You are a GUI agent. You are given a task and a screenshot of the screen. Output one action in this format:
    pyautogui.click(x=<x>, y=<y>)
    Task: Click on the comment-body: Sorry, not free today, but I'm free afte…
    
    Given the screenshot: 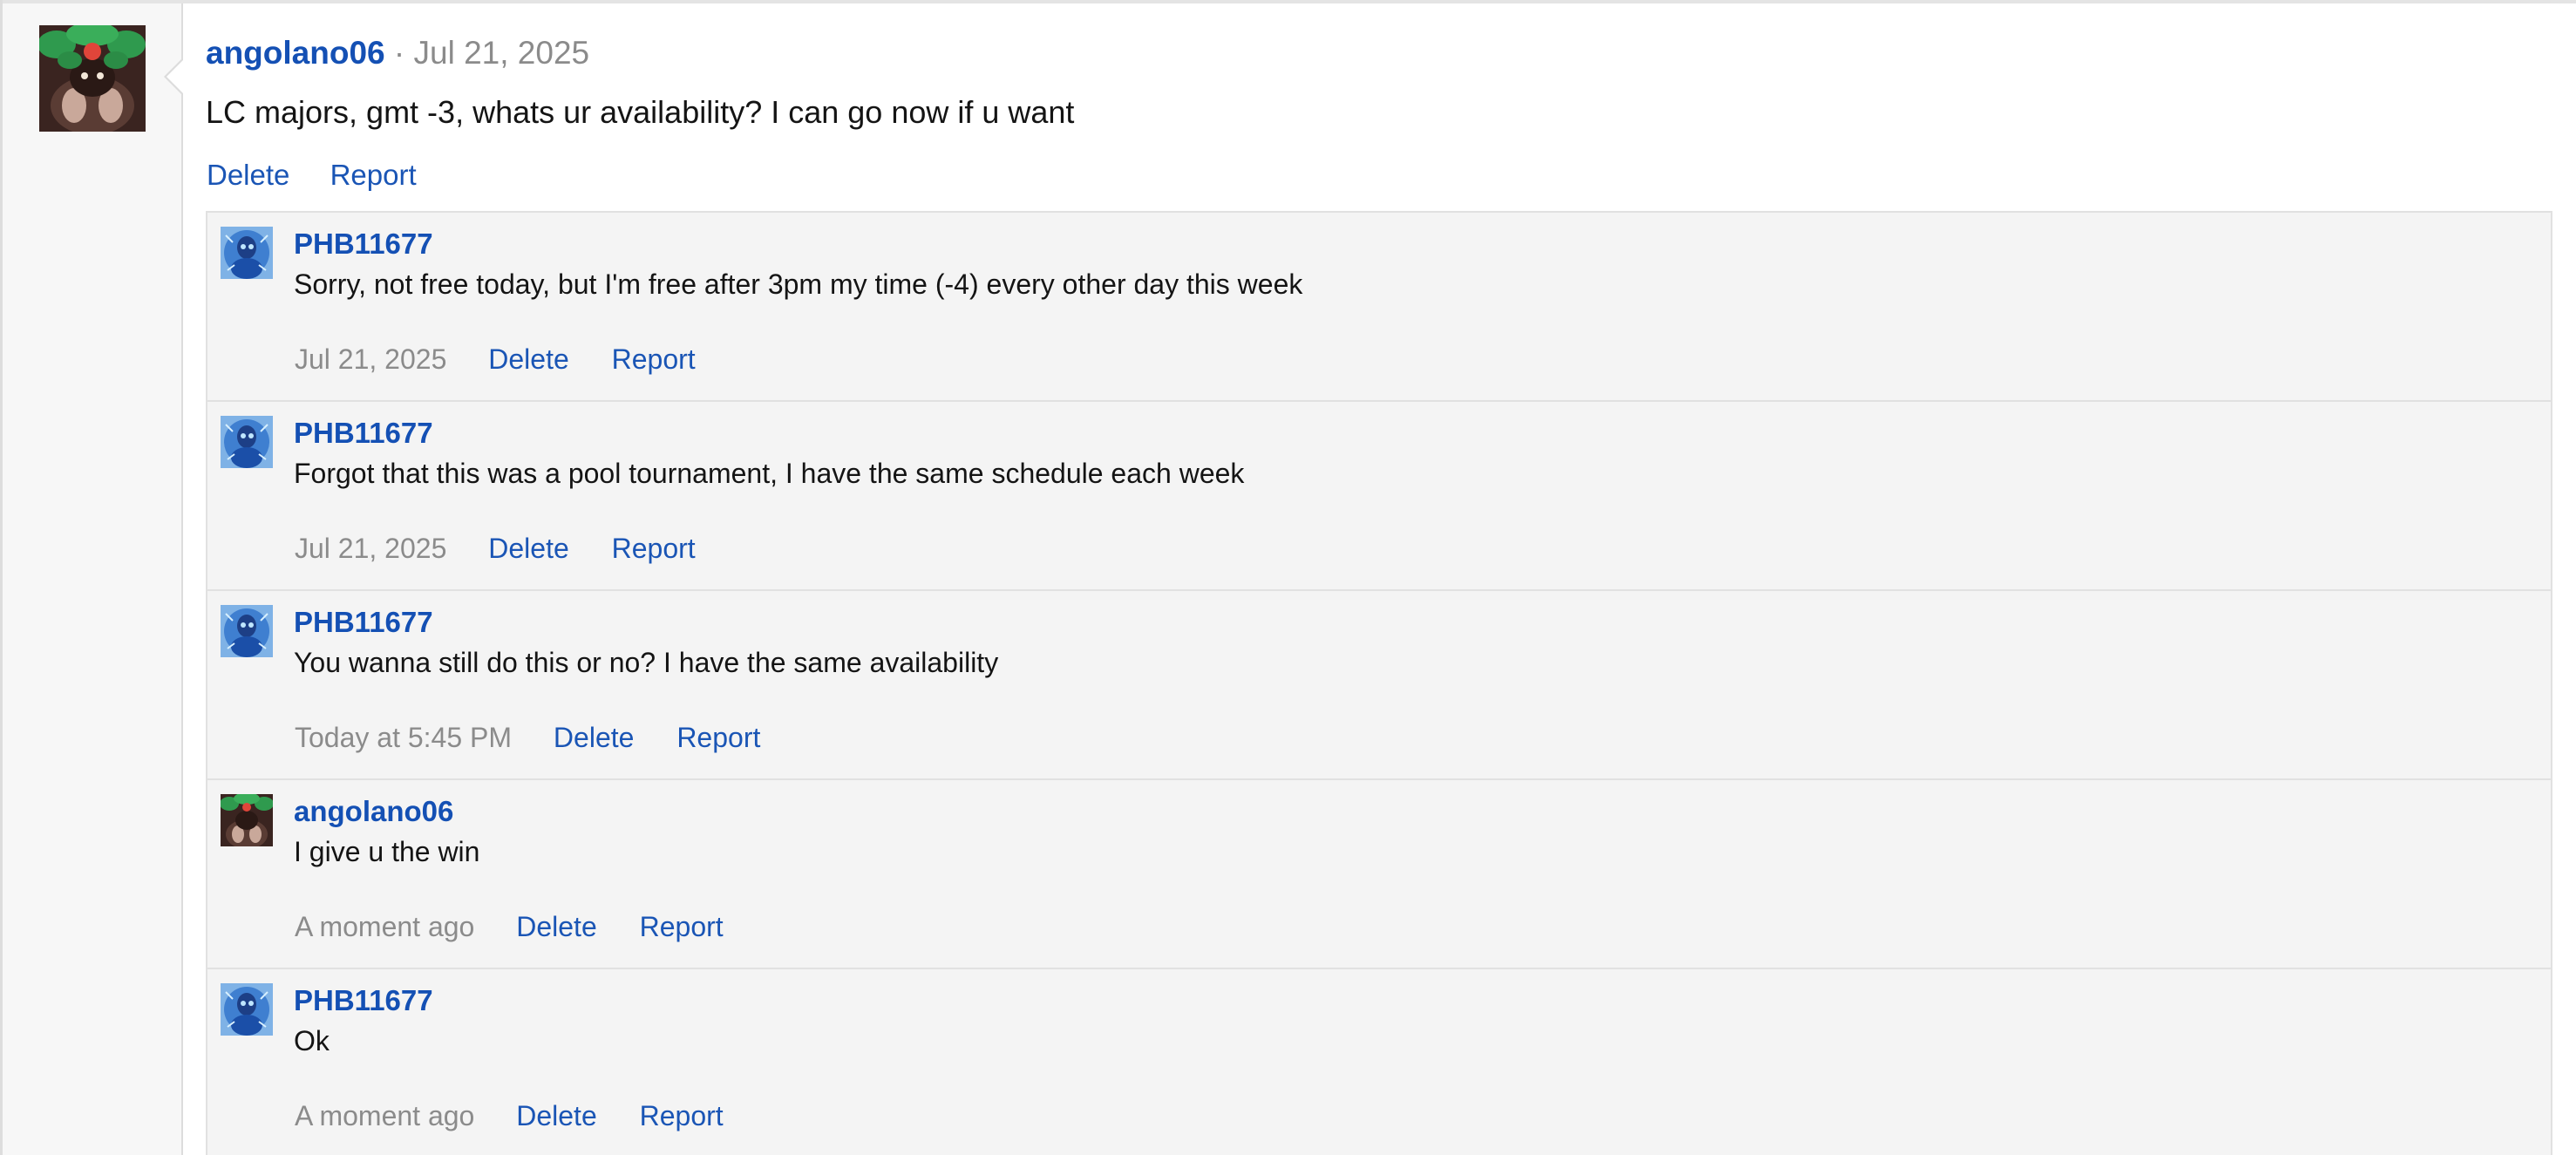 What is the action you would take?
    pyautogui.click(x=799, y=284)
    